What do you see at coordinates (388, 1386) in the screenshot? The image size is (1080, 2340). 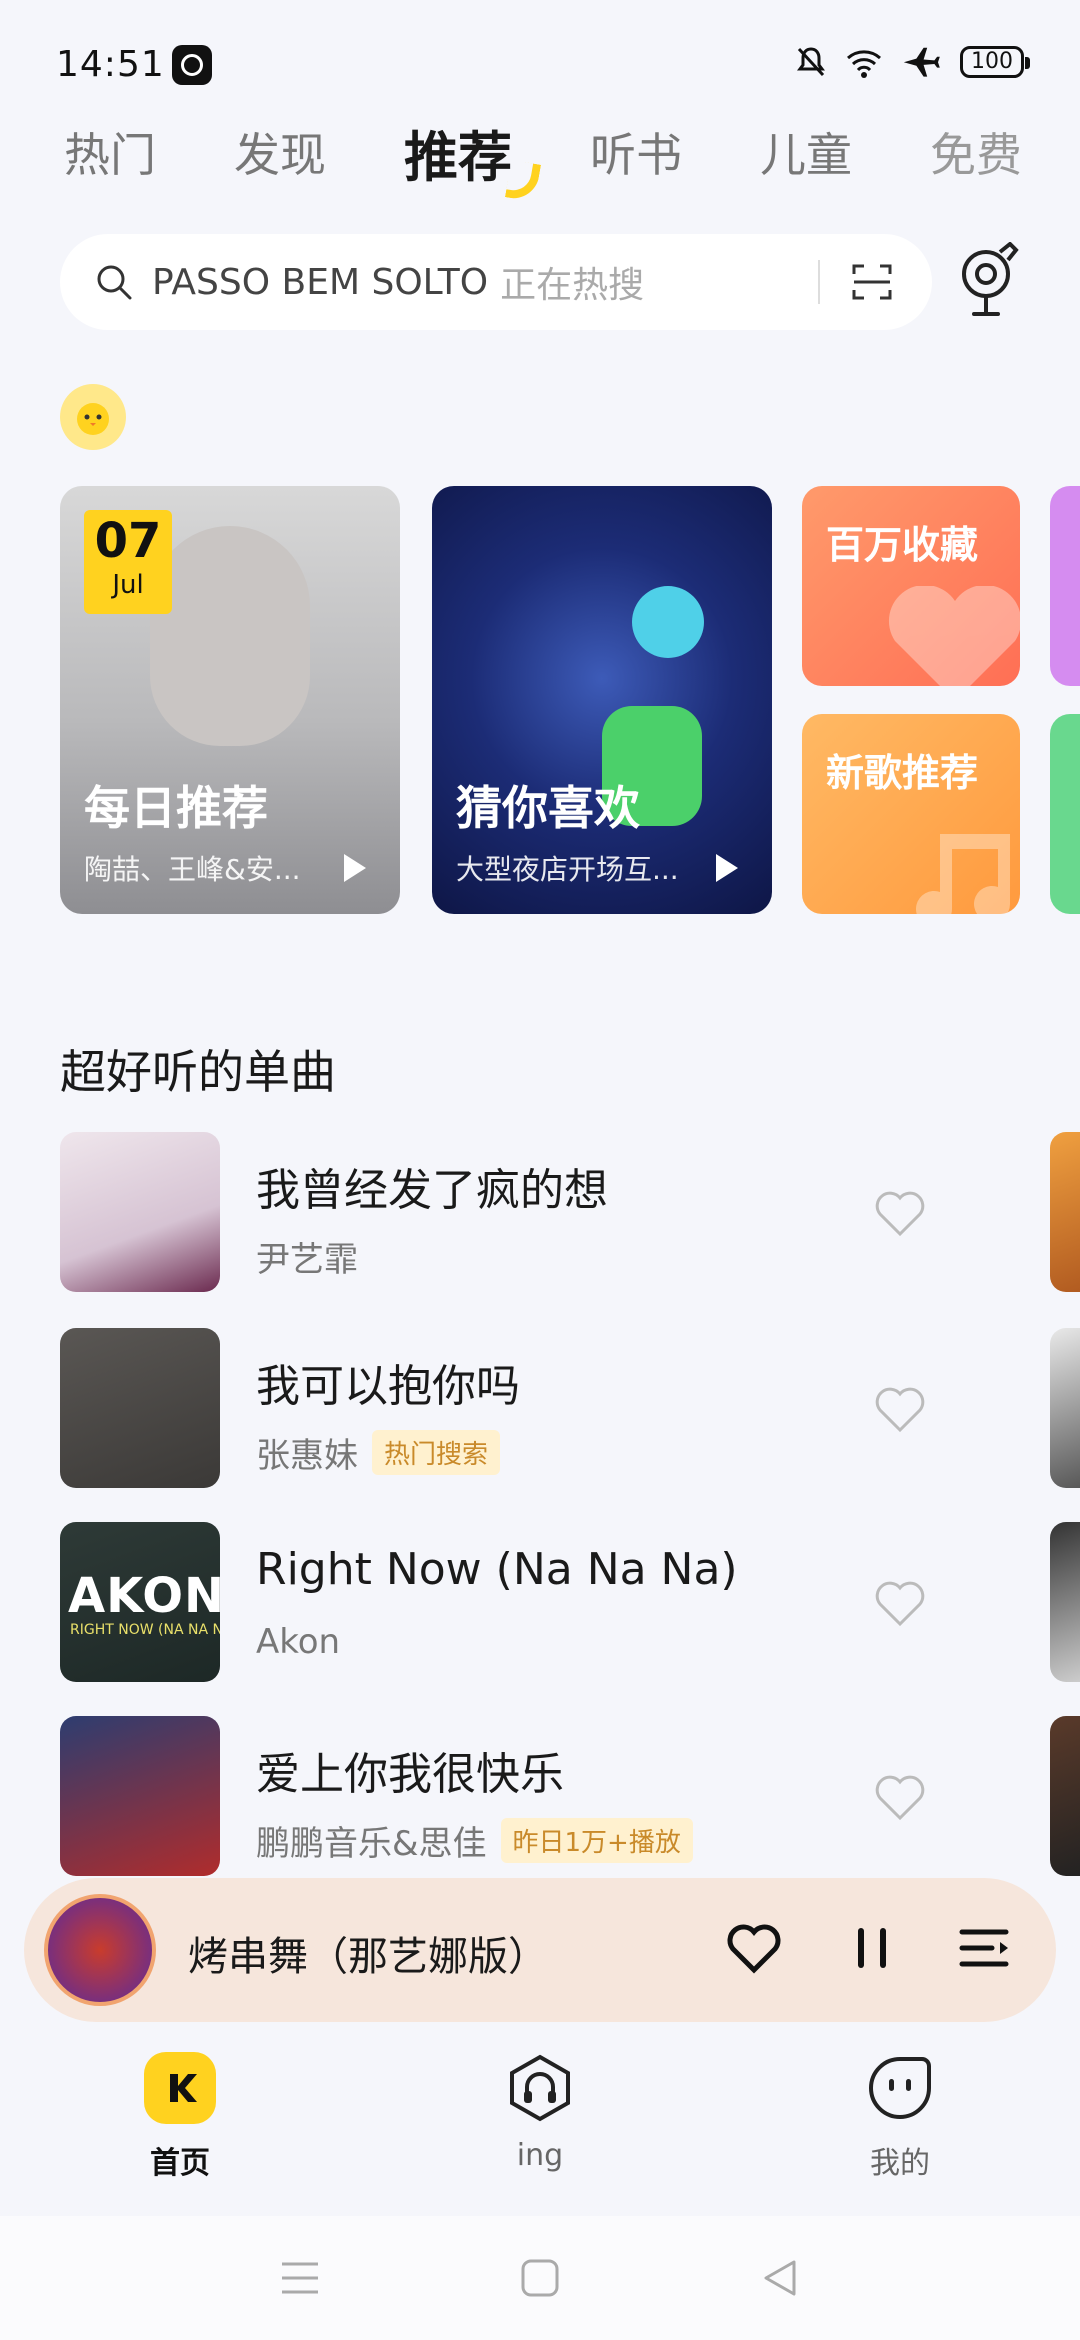 I see `song-title: 我可以抱你吗` at bounding box center [388, 1386].